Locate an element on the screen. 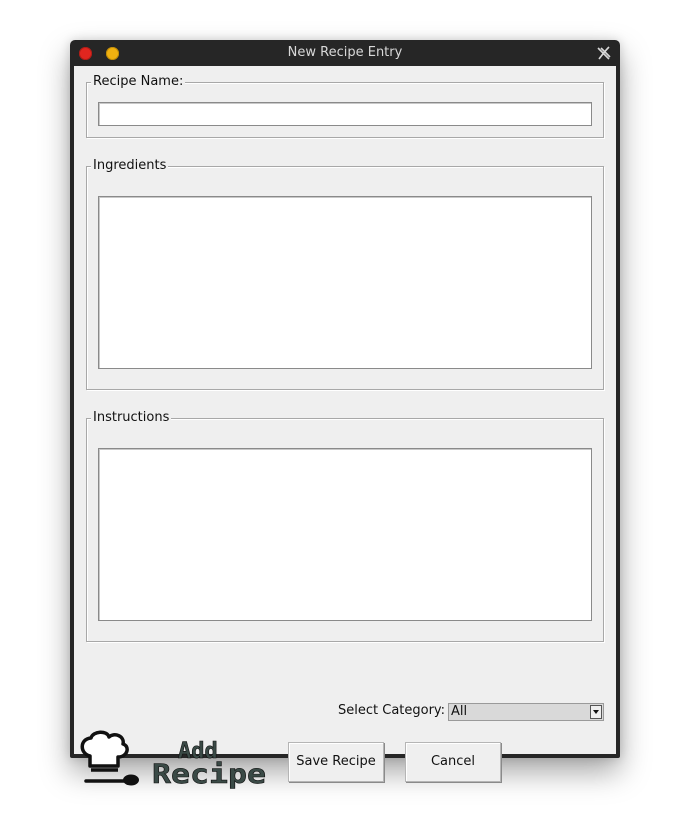 The image size is (690, 839). save-recipe-button: Save Recipe is located at coordinates (336, 762).